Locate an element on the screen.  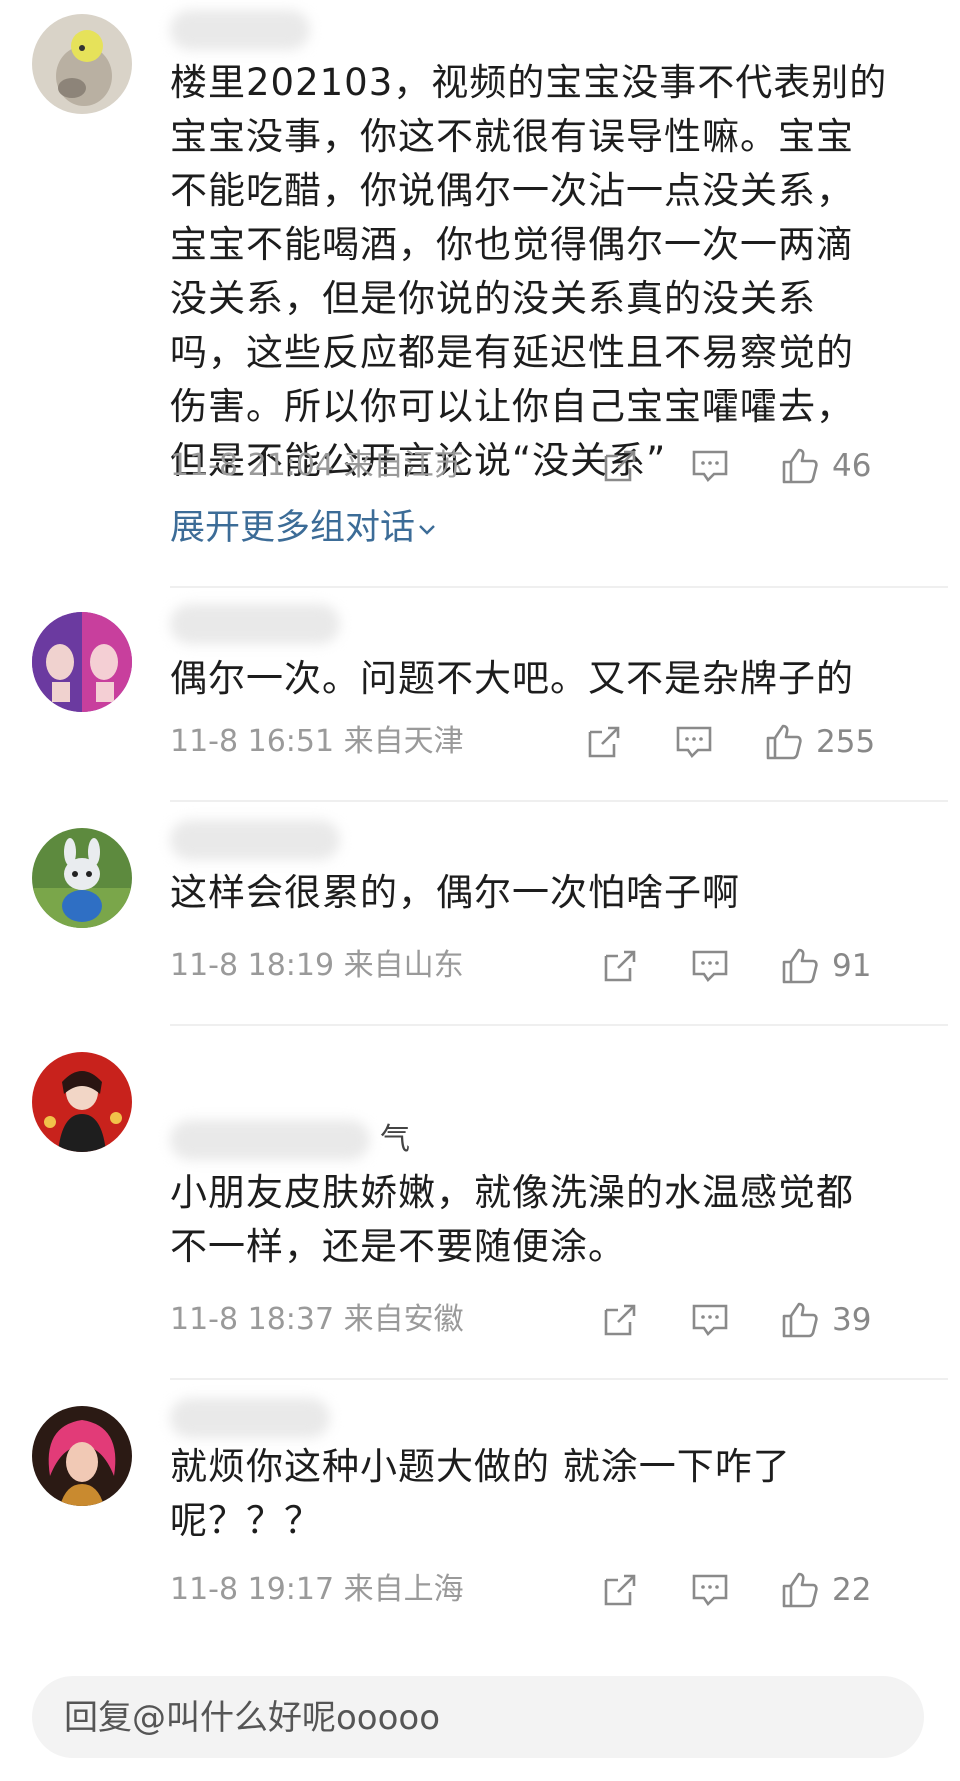
expand-replies-link: 展开更多组对话 is located at coordinates (304, 528).